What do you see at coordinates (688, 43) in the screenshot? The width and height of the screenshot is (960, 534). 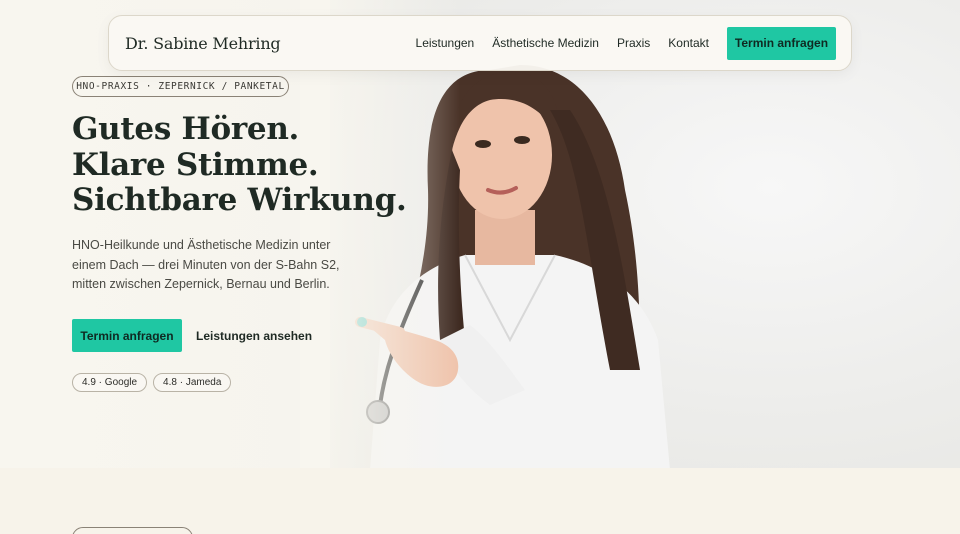 I see `nav-link-kontakt: Kontakt` at bounding box center [688, 43].